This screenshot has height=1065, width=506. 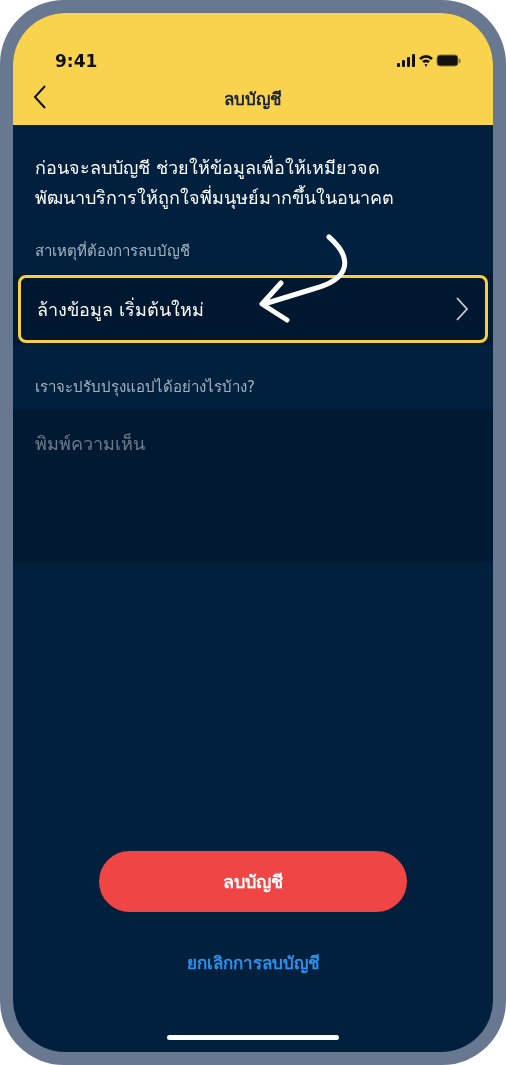 I want to click on status-time: 9:41, so click(x=76, y=61).